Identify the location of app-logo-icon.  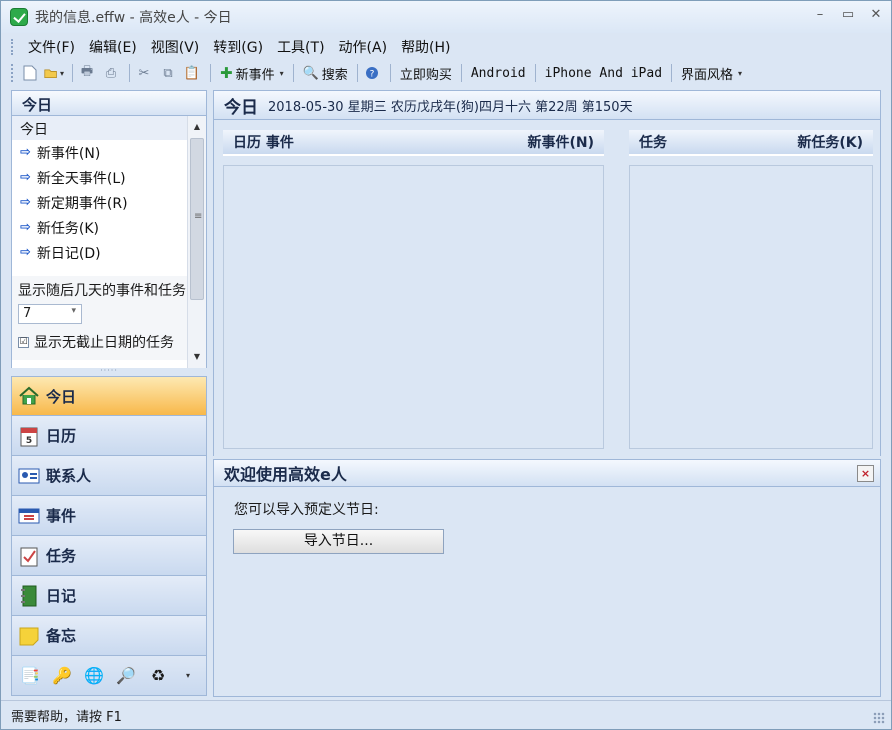
(19, 17).